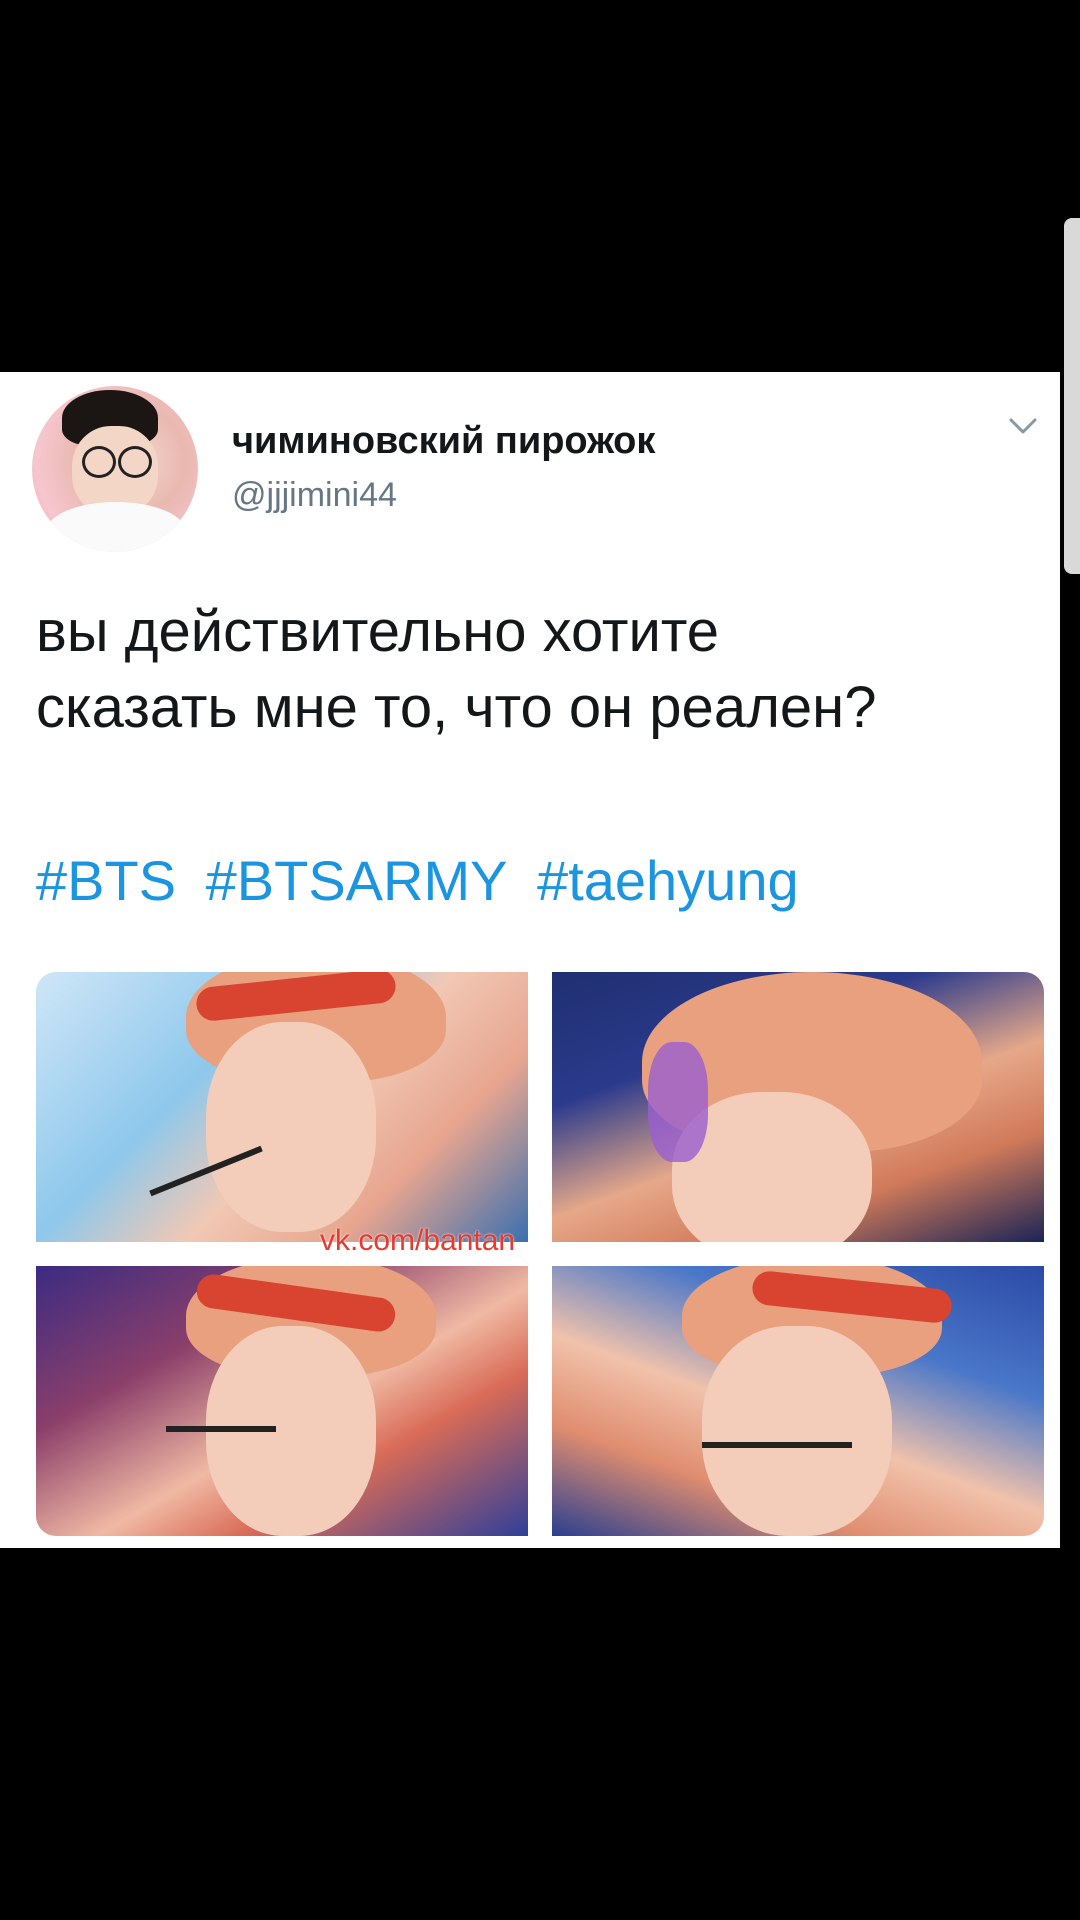 The height and width of the screenshot is (1920, 1080). What do you see at coordinates (116, 527) in the screenshot?
I see `avatar-shirt` at bounding box center [116, 527].